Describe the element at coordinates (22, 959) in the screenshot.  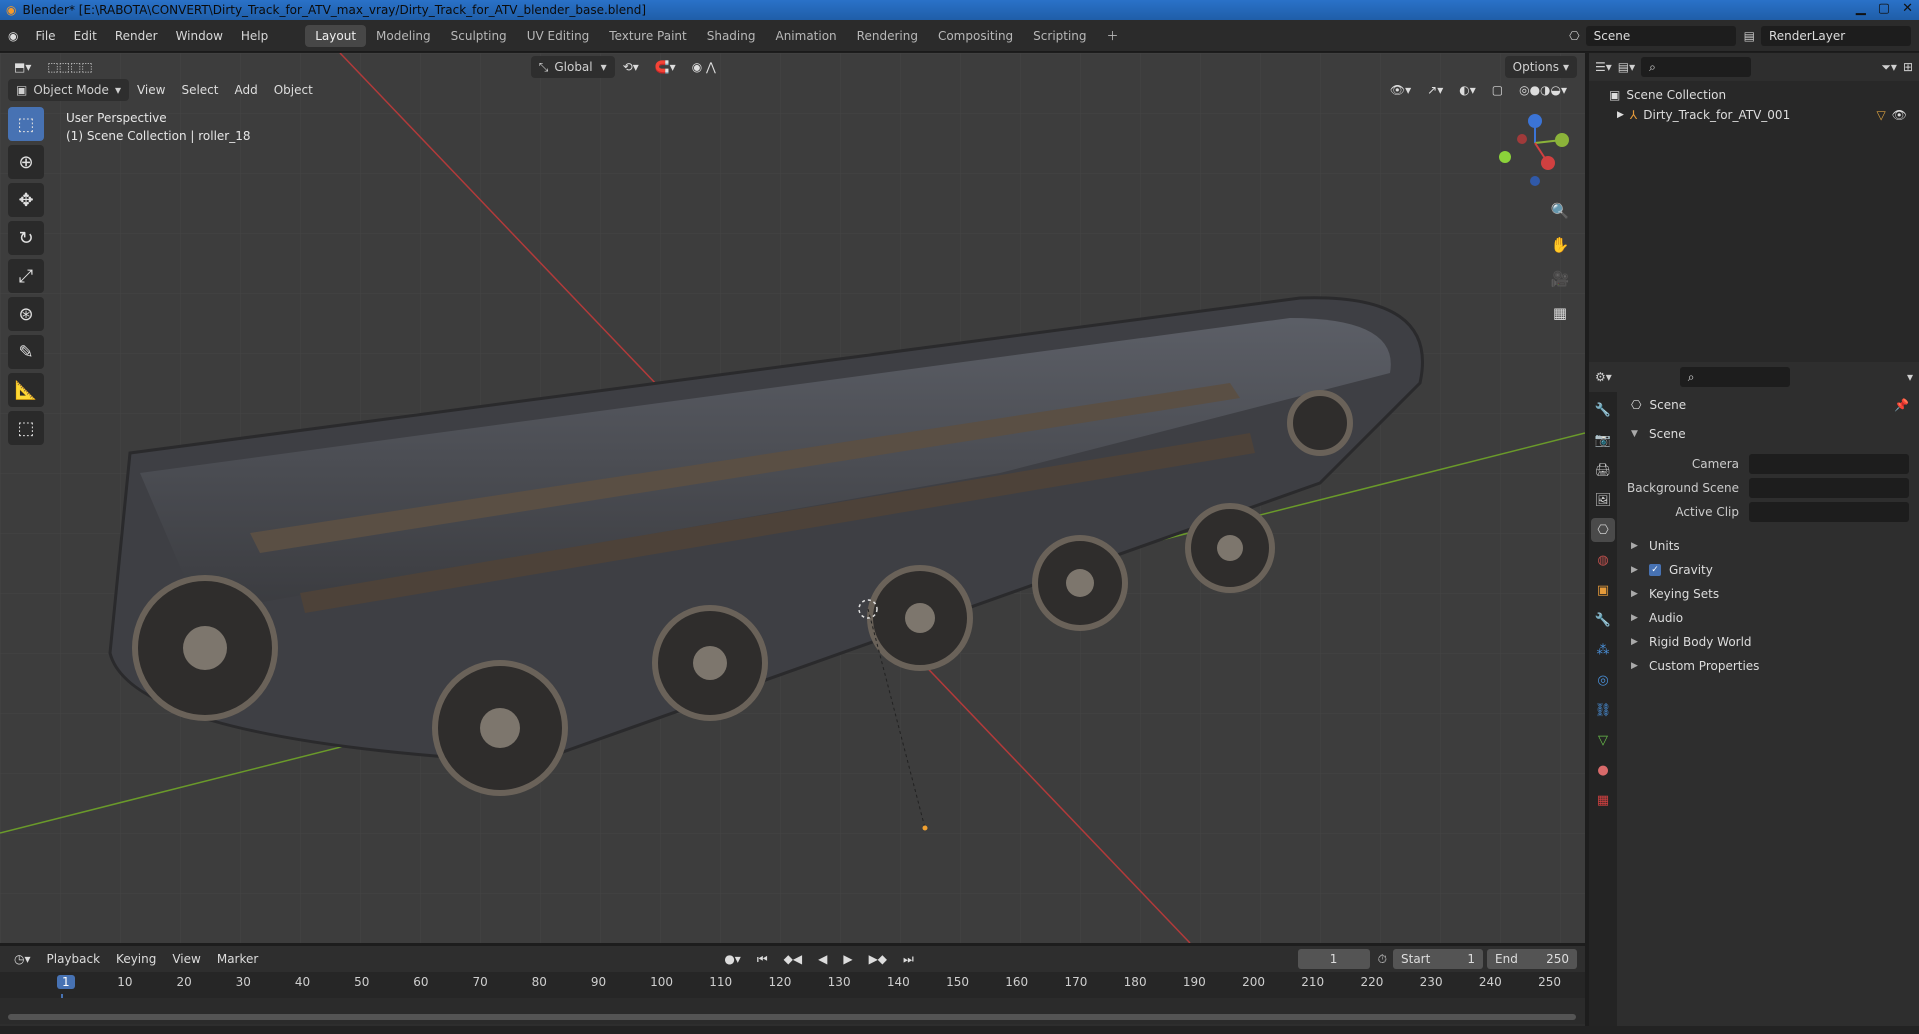
I see `timeline-editor-icon: ◷▾` at that location.